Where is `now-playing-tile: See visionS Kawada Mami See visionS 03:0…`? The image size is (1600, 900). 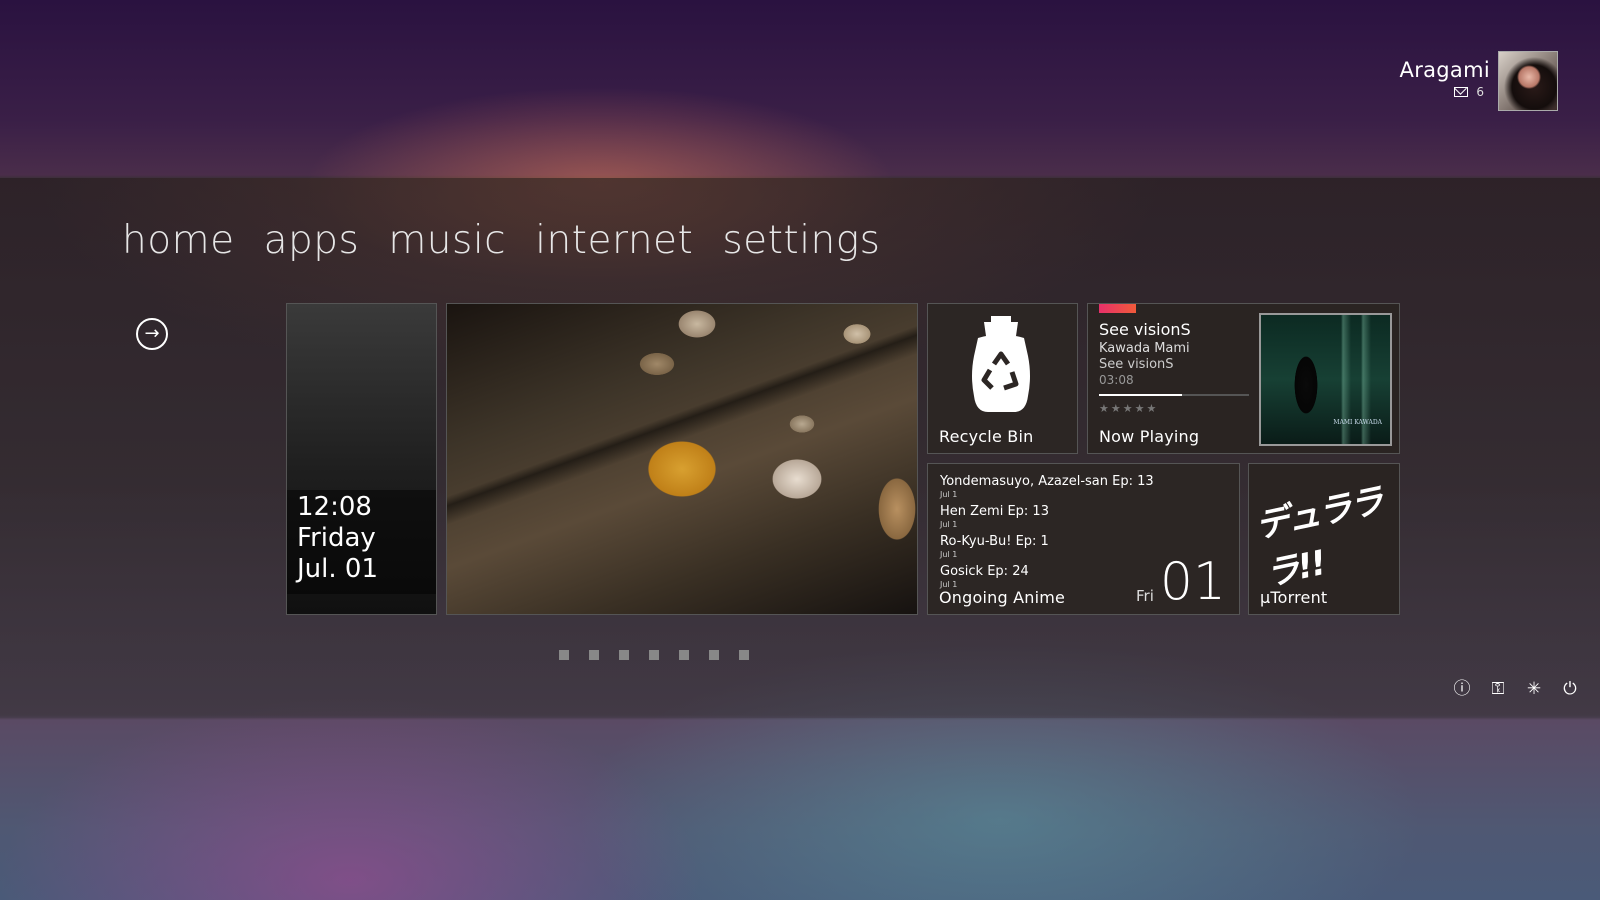 now-playing-tile: See visionS Kawada Mami See visionS 03:0… is located at coordinates (1243, 378).